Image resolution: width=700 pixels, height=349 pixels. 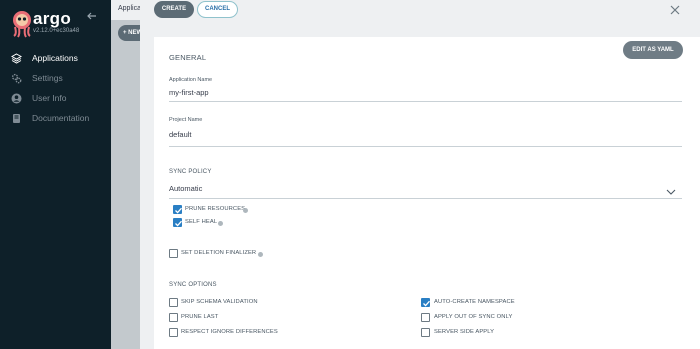 I want to click on sidebar-item-label: Documentation, so click(x=61, y=118).